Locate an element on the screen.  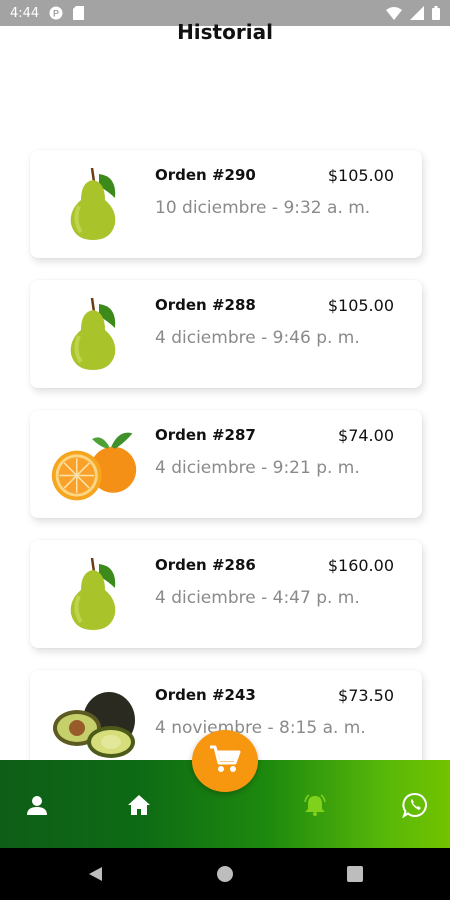
order-date: 4 noviembre - 8:15 a. m. is located at coordinates (260, 728).